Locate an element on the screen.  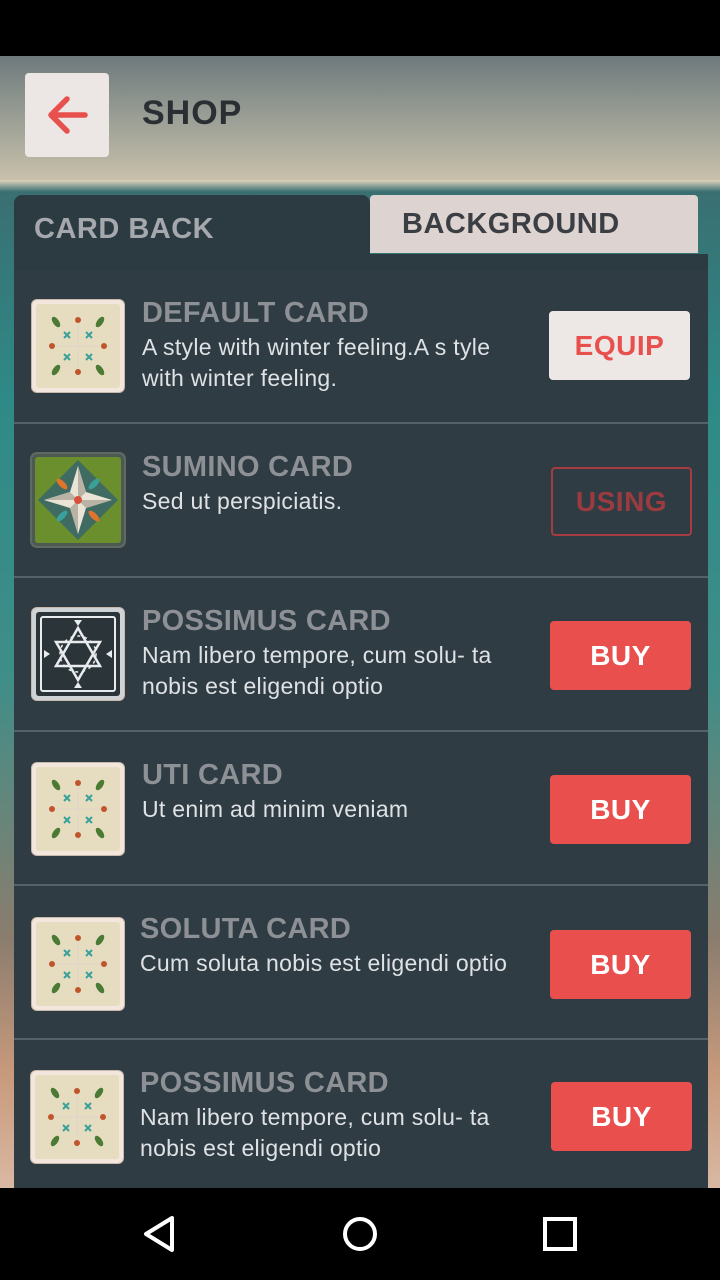
back-button is located at coordinates (67, 115).